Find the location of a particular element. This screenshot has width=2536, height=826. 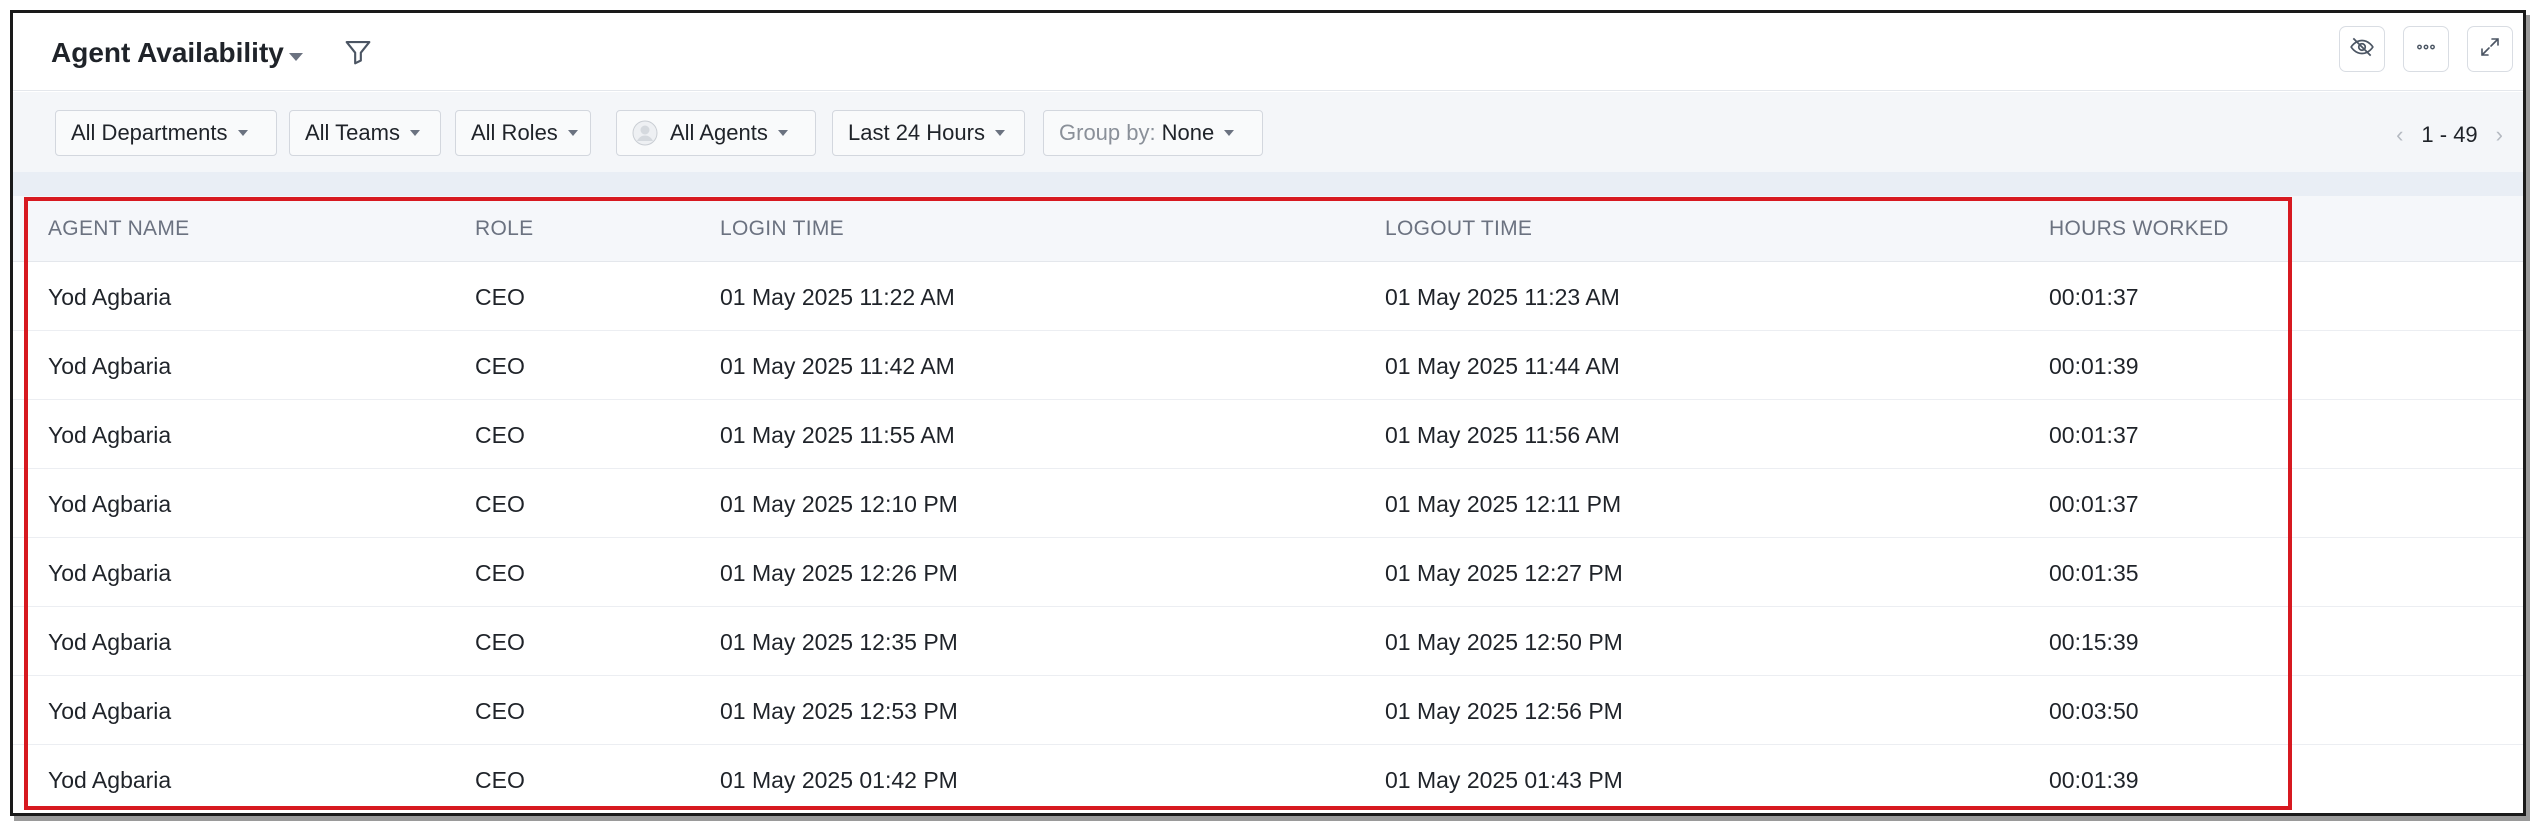

logout-time-cell: 01 May 2025 11:44 AM is located at coordinates (1502, 366).